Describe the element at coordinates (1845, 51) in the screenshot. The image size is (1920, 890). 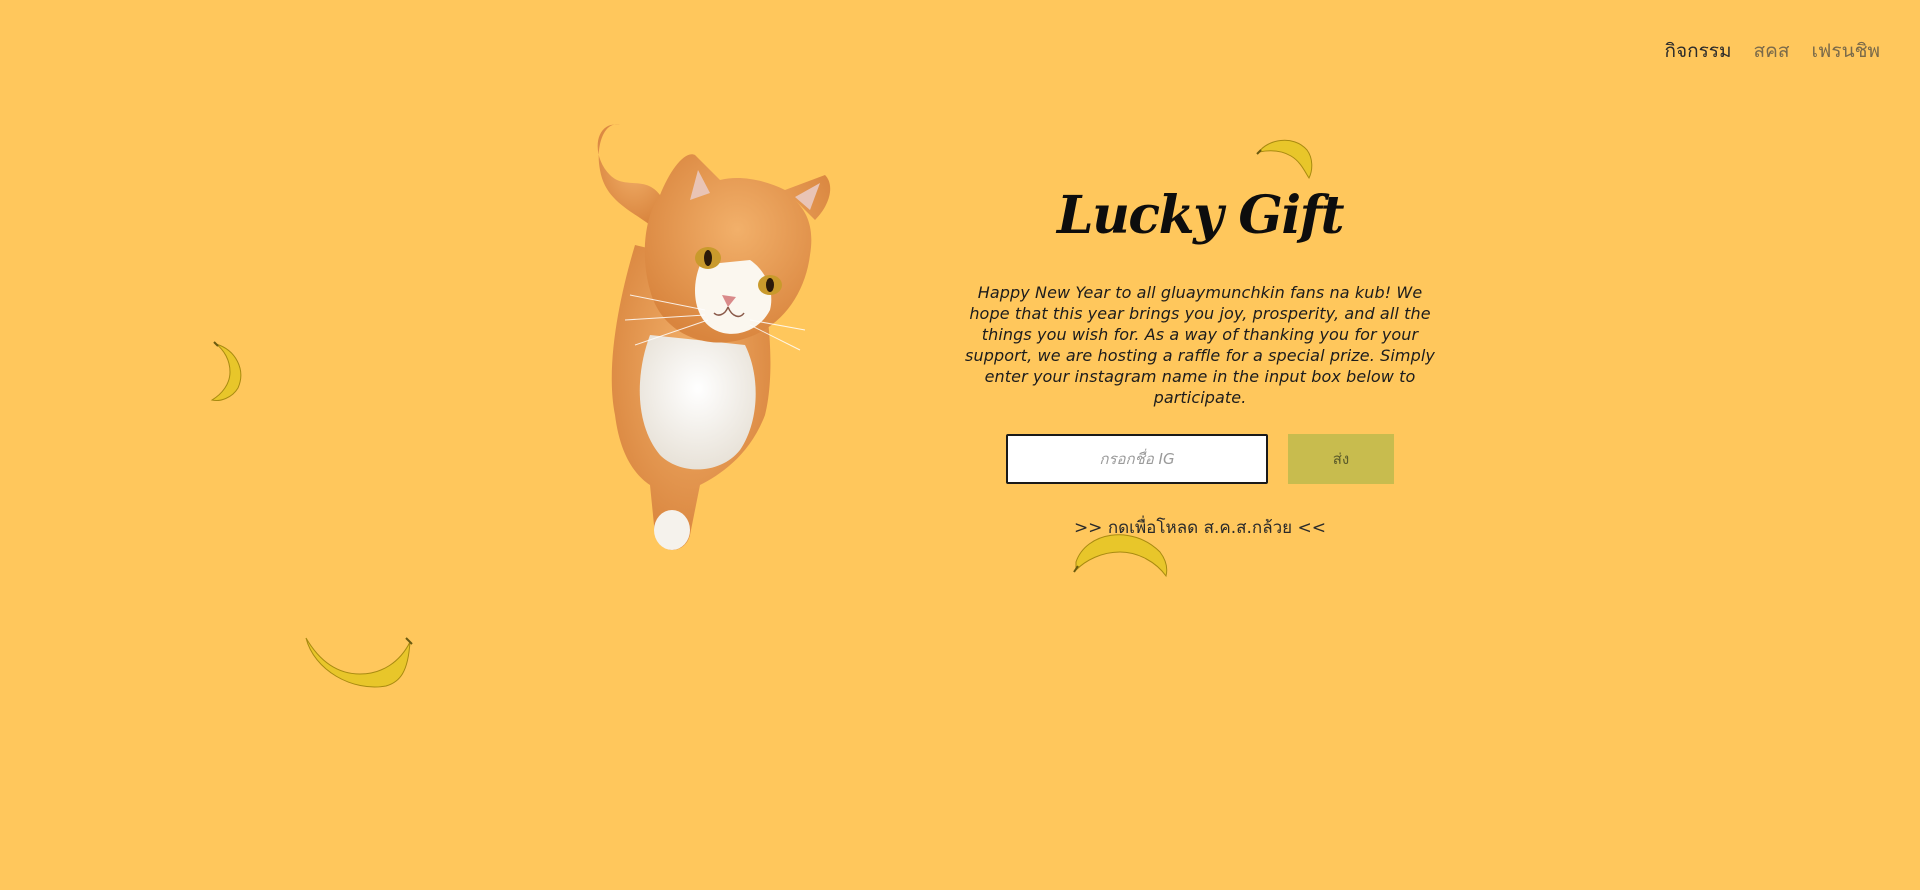
I see `nav-item-franchise: เฟรนชิพ` at that location.